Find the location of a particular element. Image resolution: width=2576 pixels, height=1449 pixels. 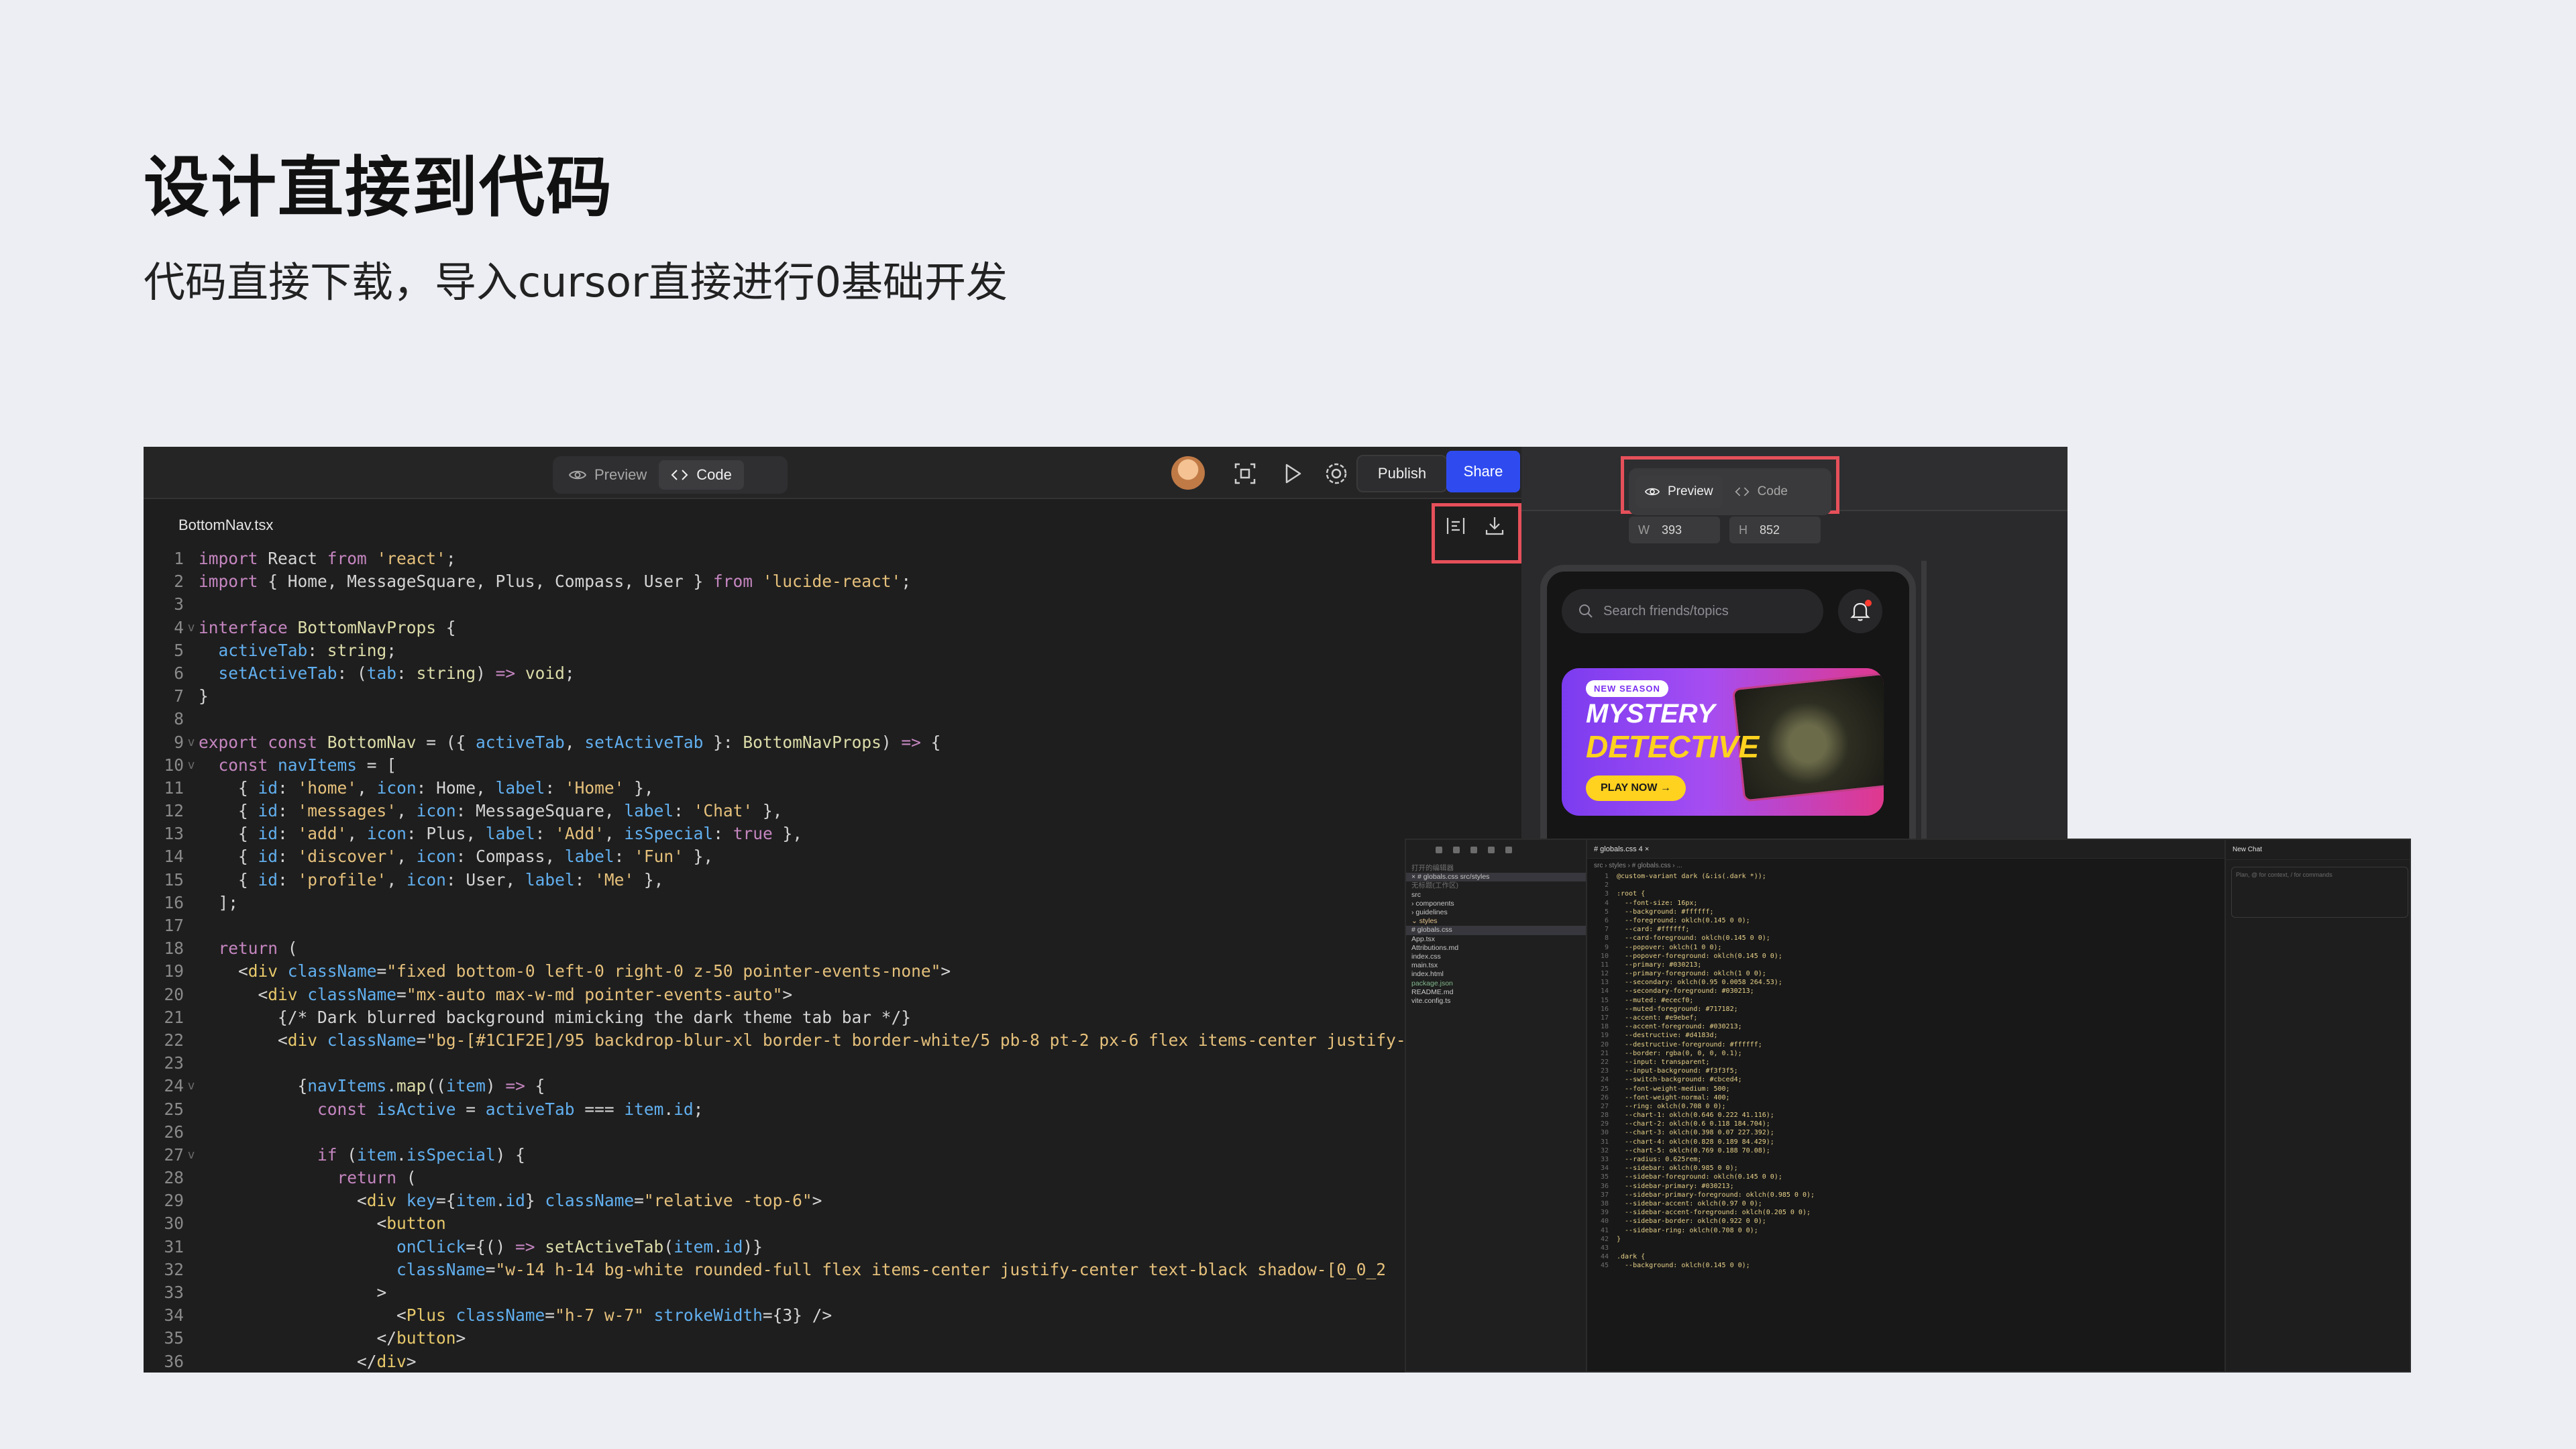

code-line: 8 is located at coordinates (814, 719).